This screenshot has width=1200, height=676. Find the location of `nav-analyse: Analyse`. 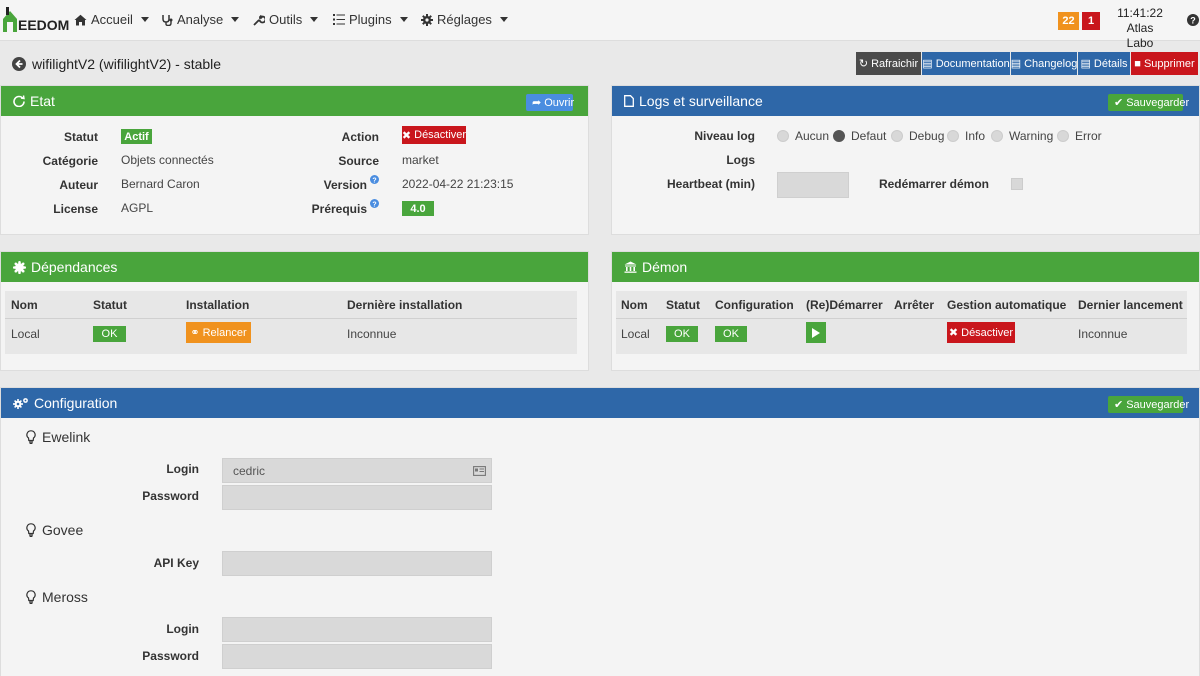

nav-analyse: Analyse is located at coordinates (201, 19).